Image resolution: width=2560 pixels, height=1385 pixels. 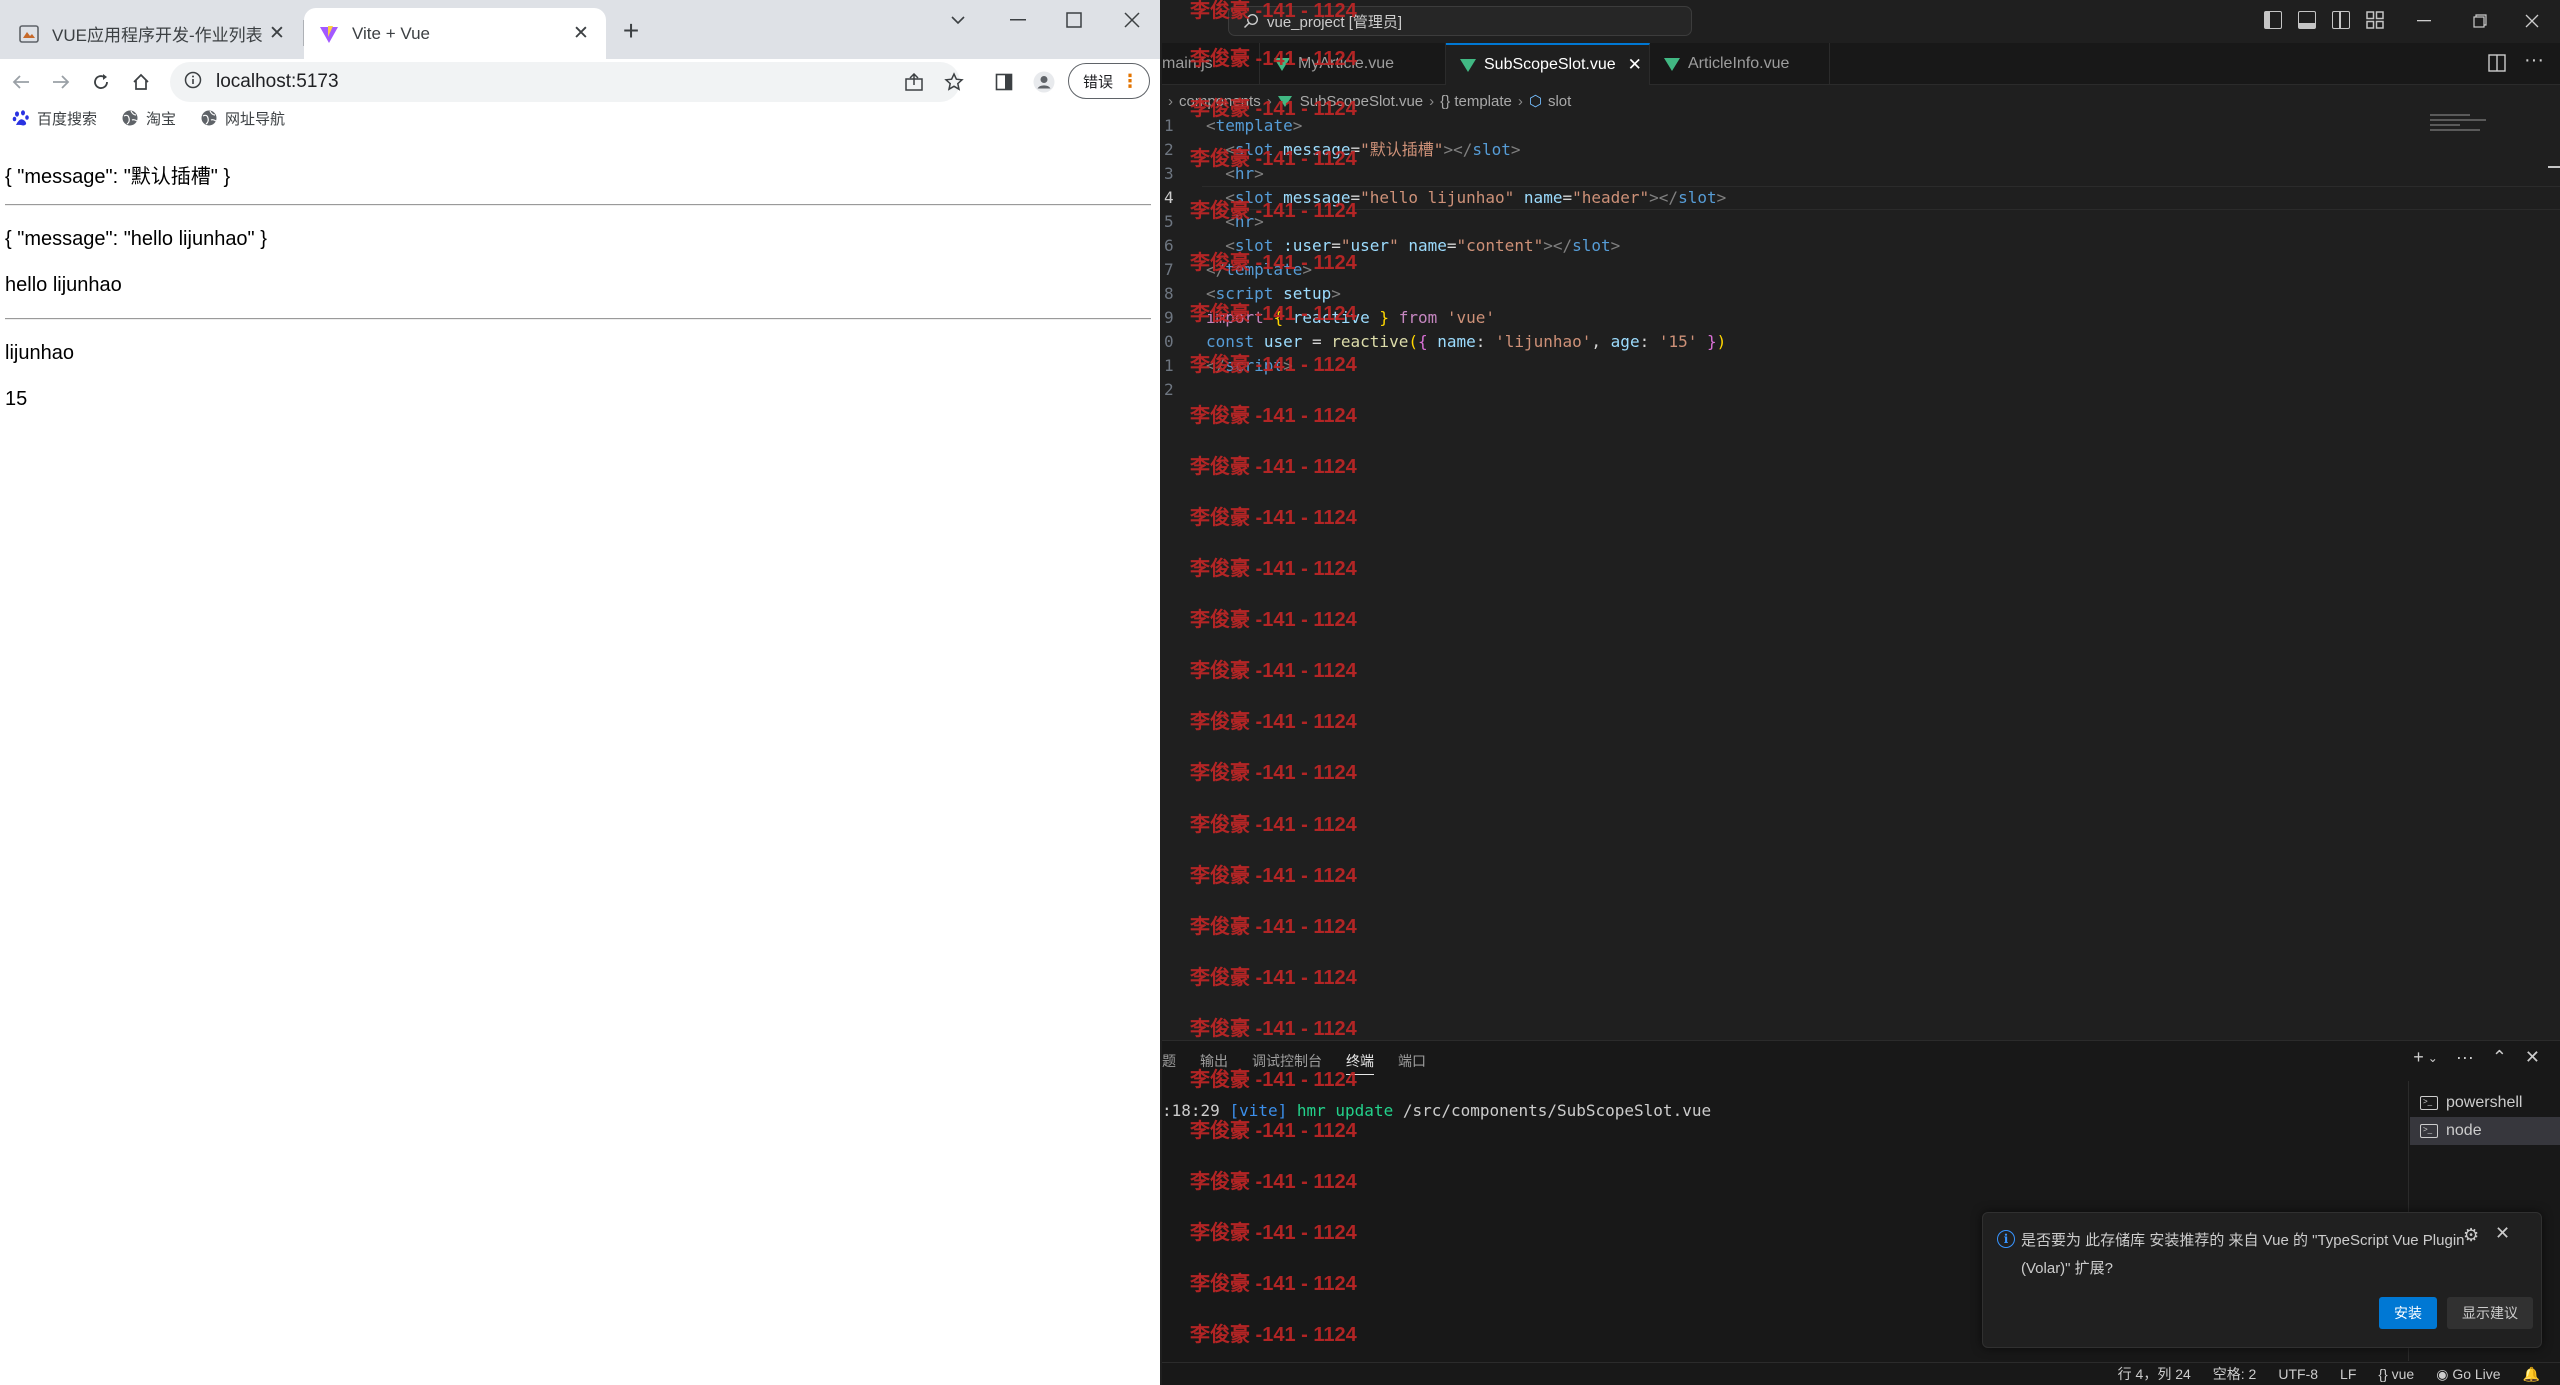 What do you see at coordinates (2273, 20) in the screenshot?
I see `toggle-primary-sidebar-icon` at bounding box center [2273, 20].